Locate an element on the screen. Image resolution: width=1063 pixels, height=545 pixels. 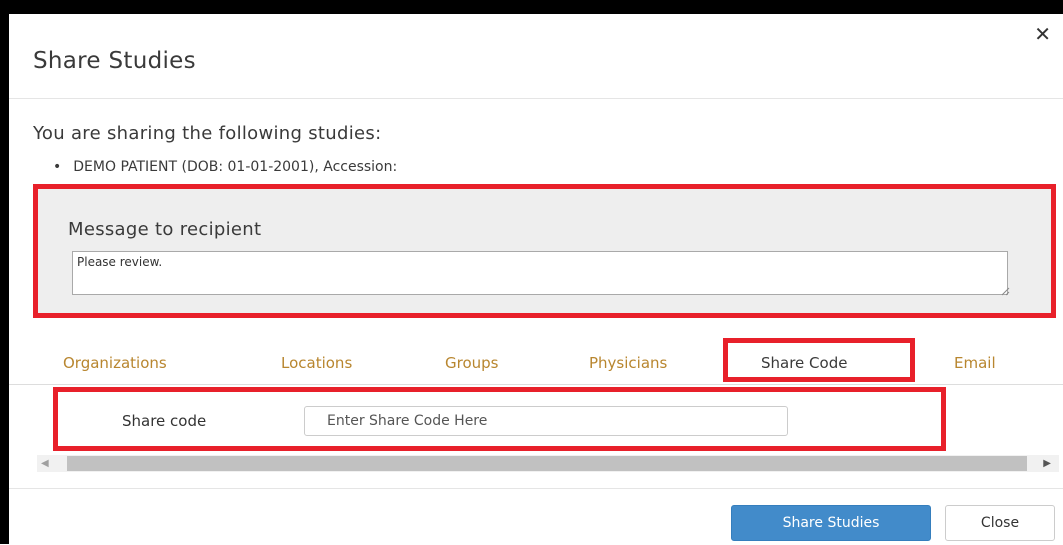
tab-locations: Locations is located at coordinates (316, 363).